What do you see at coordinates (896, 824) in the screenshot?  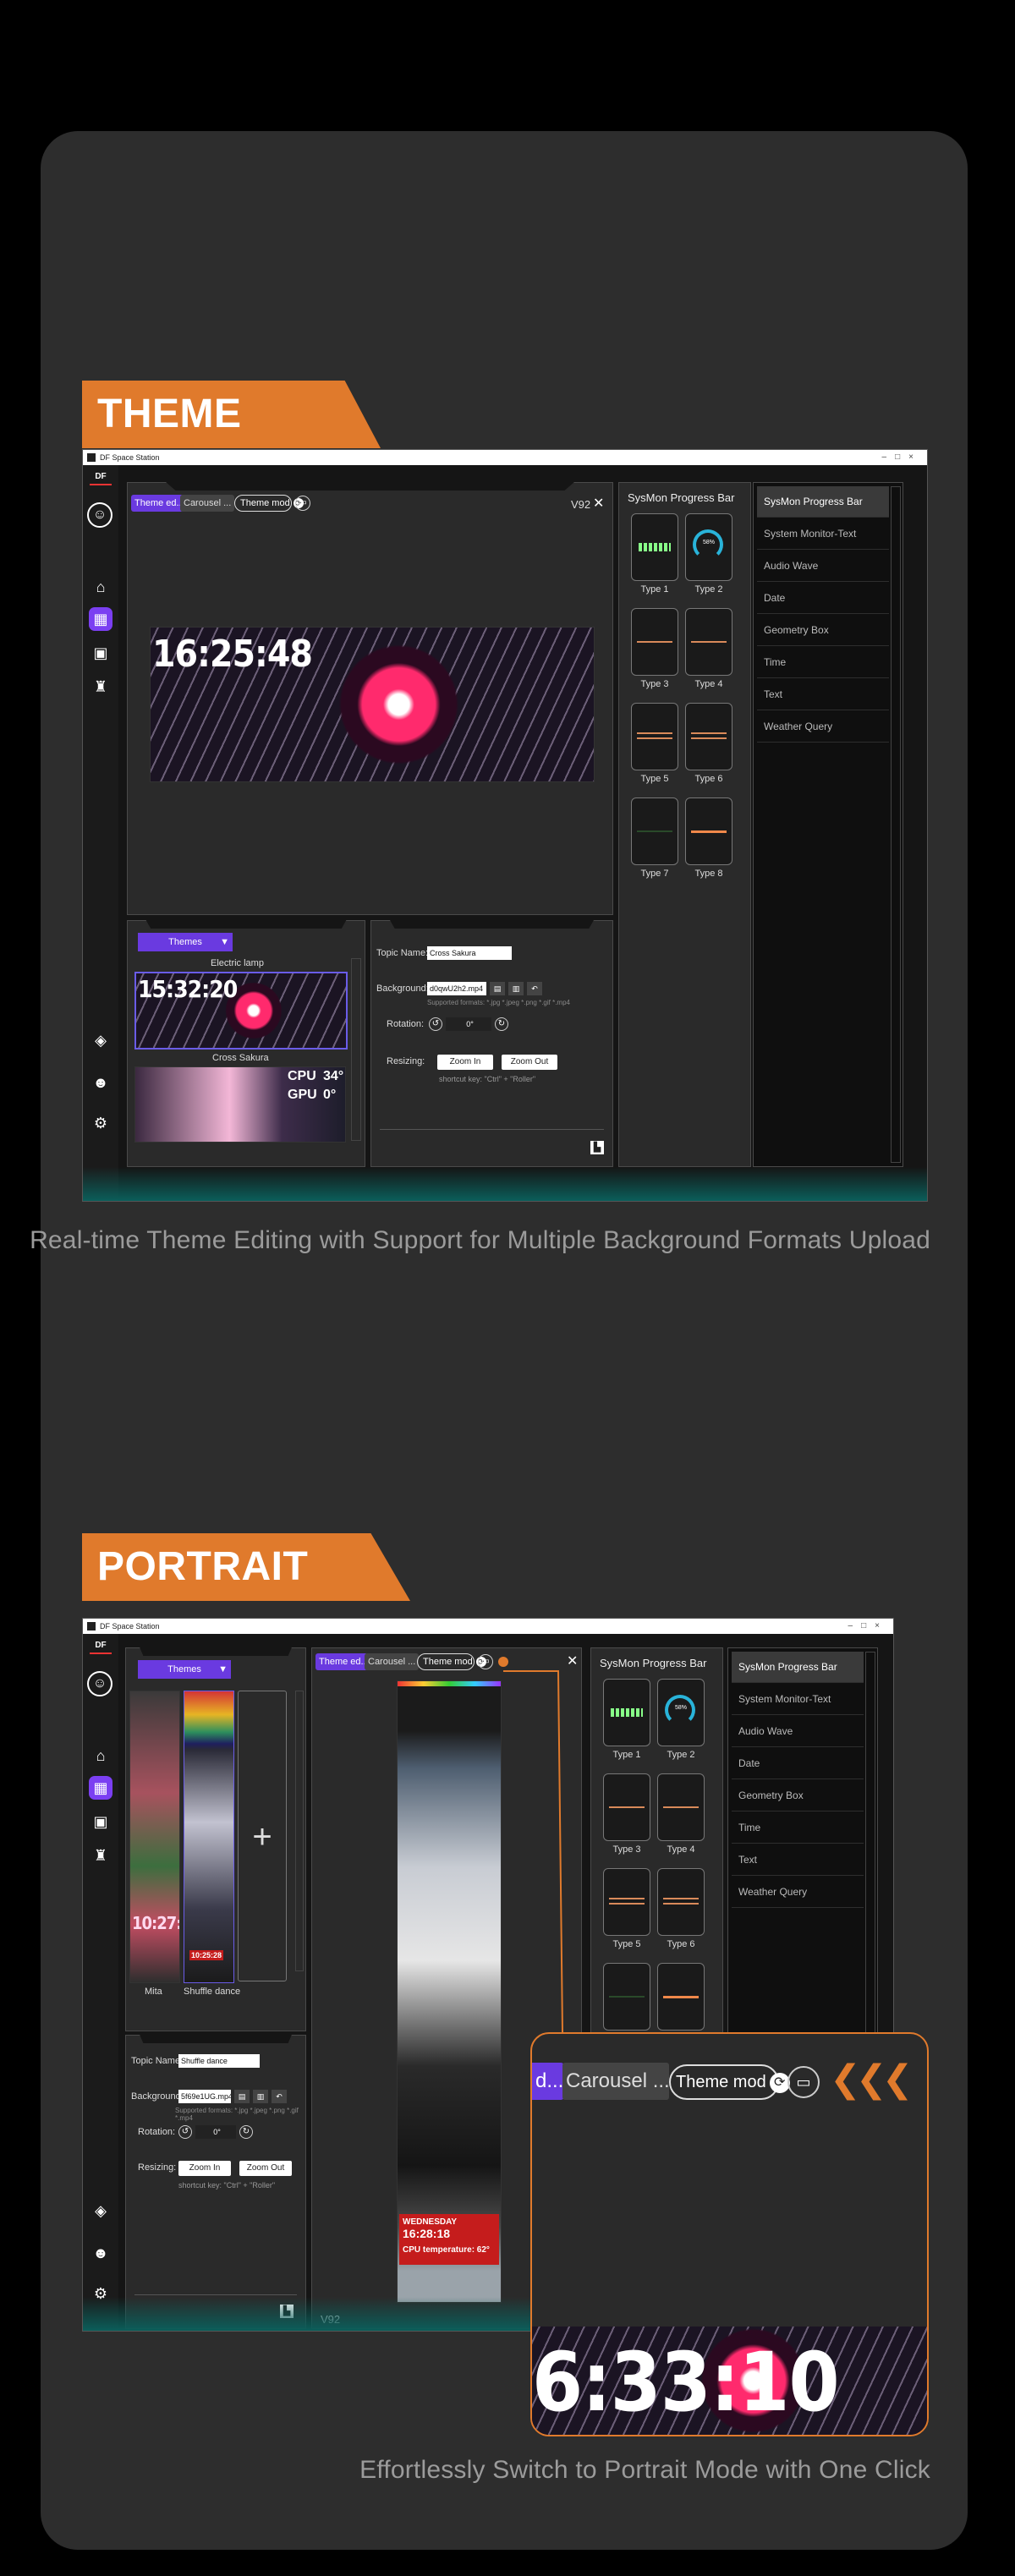 I see `component-list-scrollbar` at bounding box center [896, 824].